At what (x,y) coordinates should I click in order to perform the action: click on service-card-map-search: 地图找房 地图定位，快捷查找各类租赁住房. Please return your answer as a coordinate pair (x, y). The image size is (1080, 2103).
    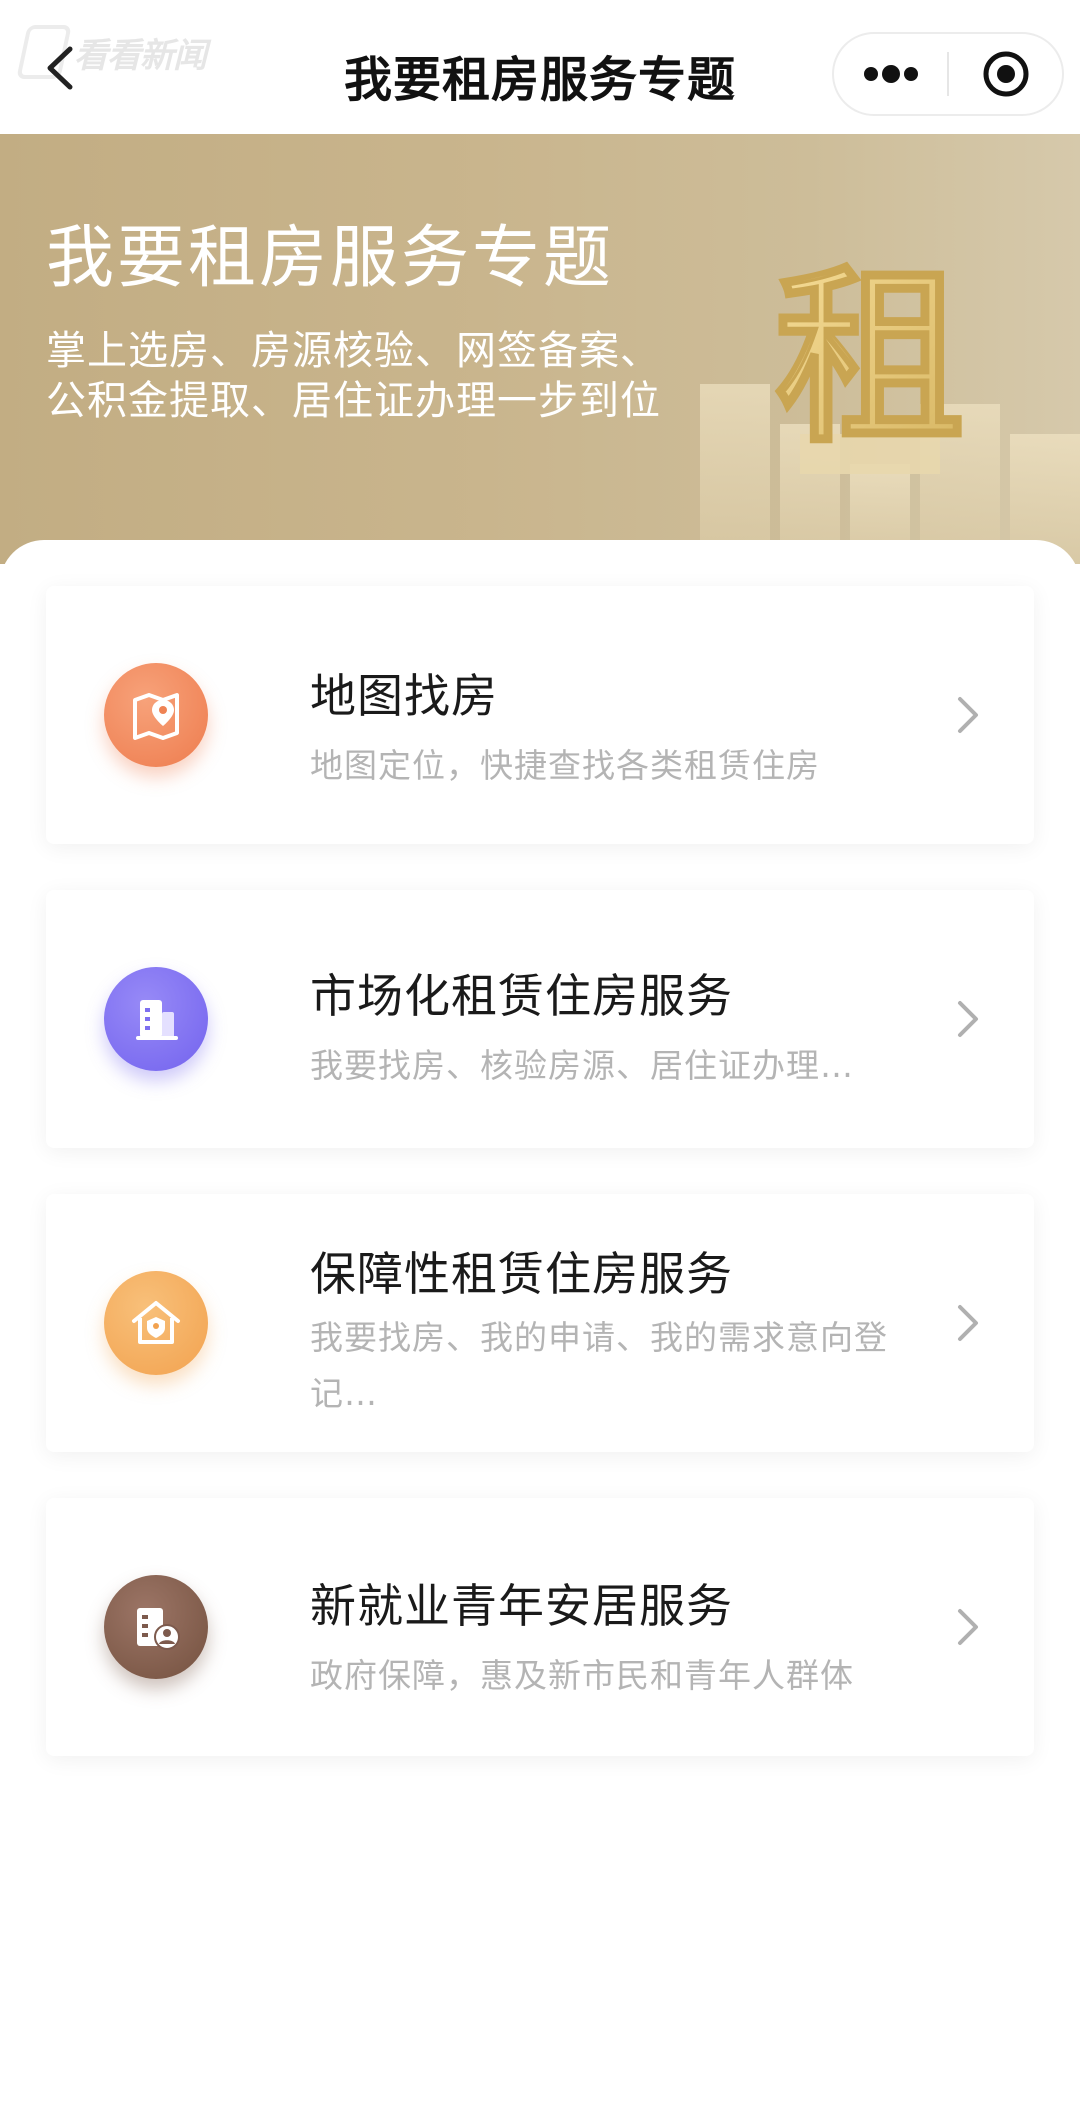
    Looking at the image, I should click on (540, 715).